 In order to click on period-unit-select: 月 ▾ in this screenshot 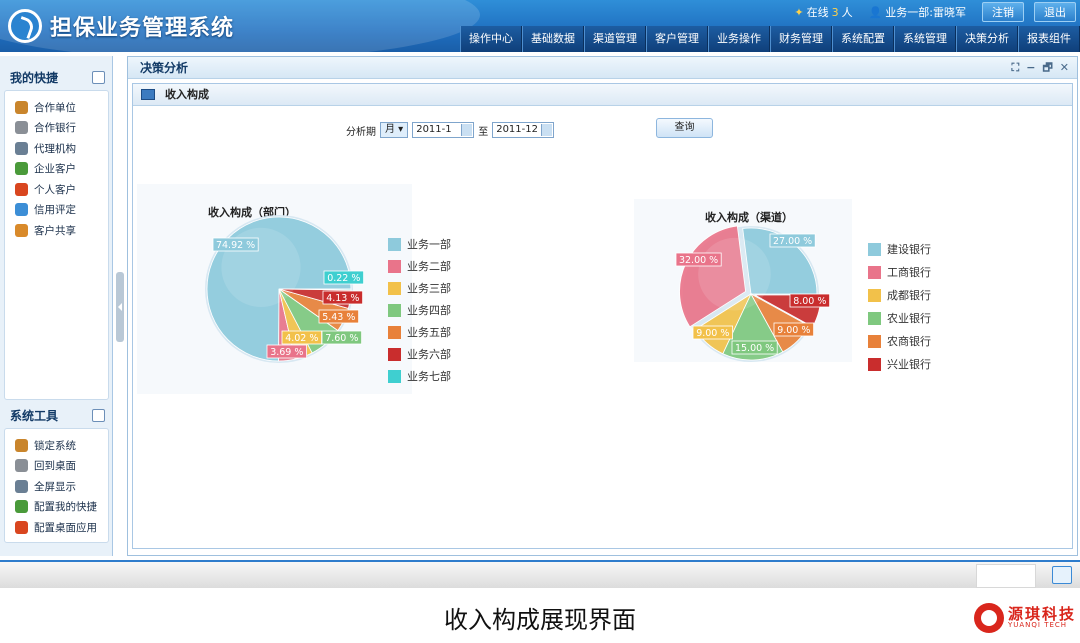, I will do `click(394, 130)`.